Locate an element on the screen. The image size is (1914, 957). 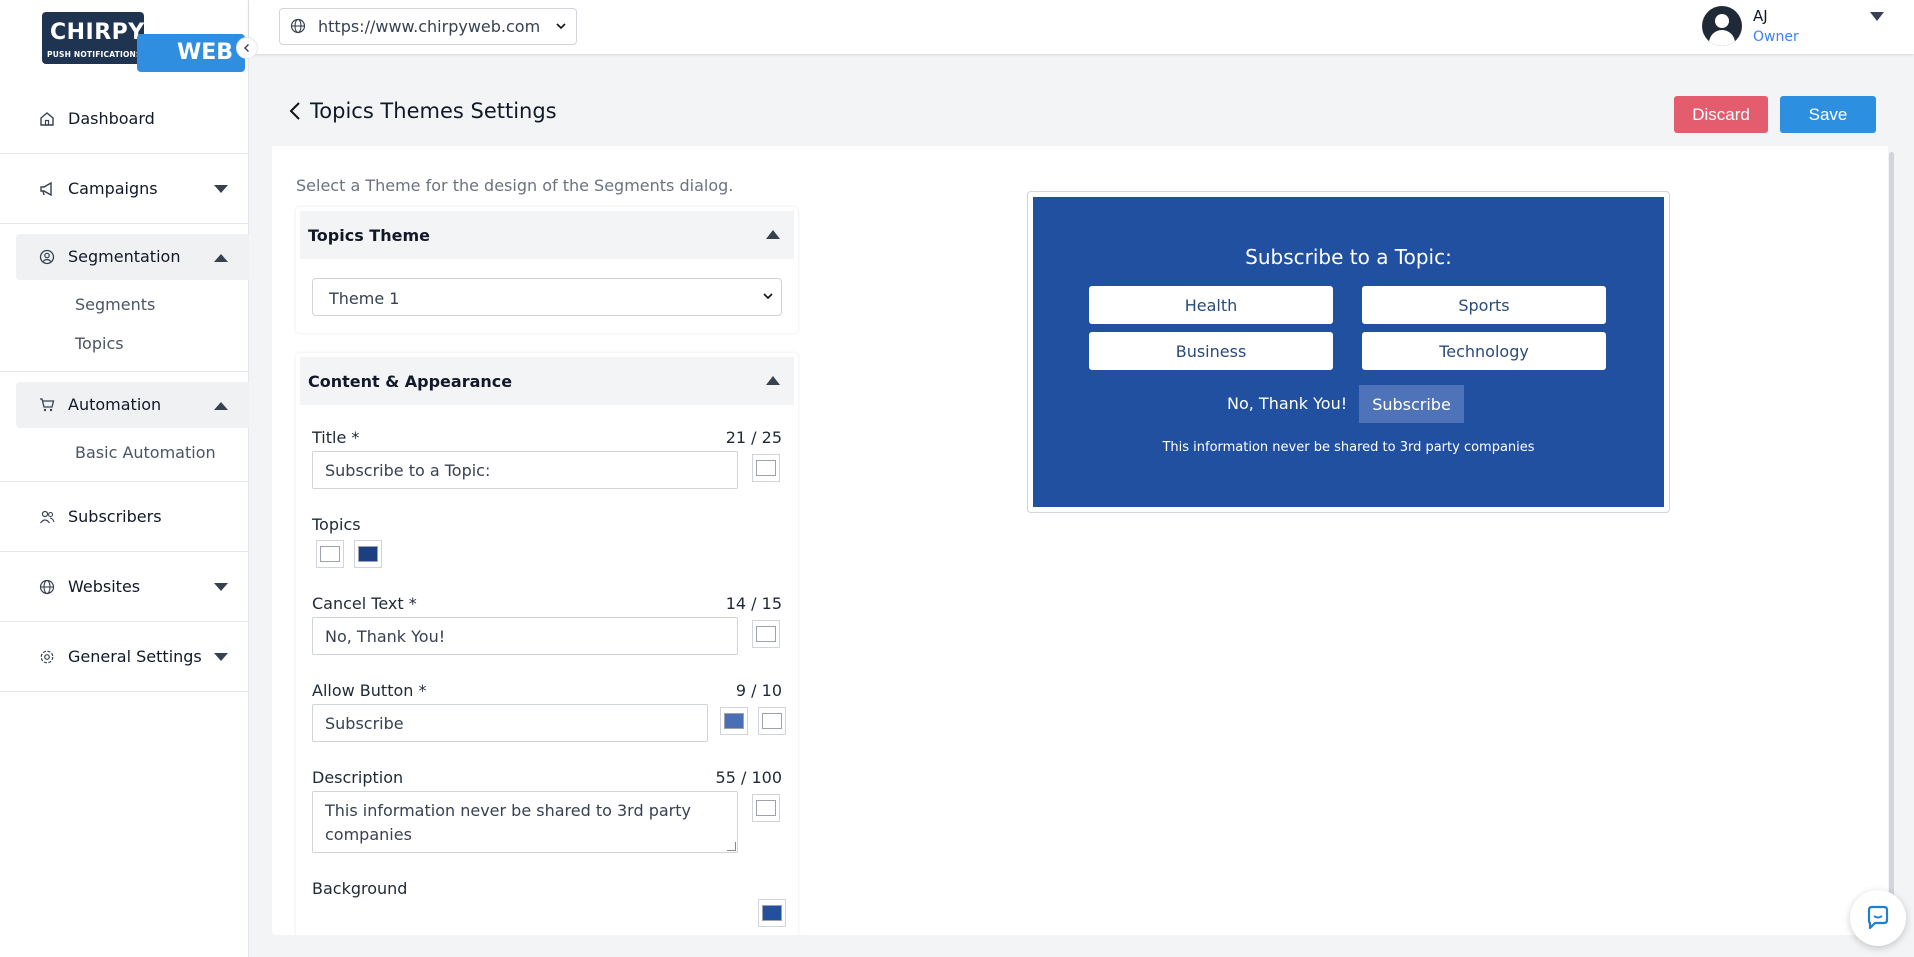
content-appearance-header: Content & Appearance is located at coordinates (547, 381).